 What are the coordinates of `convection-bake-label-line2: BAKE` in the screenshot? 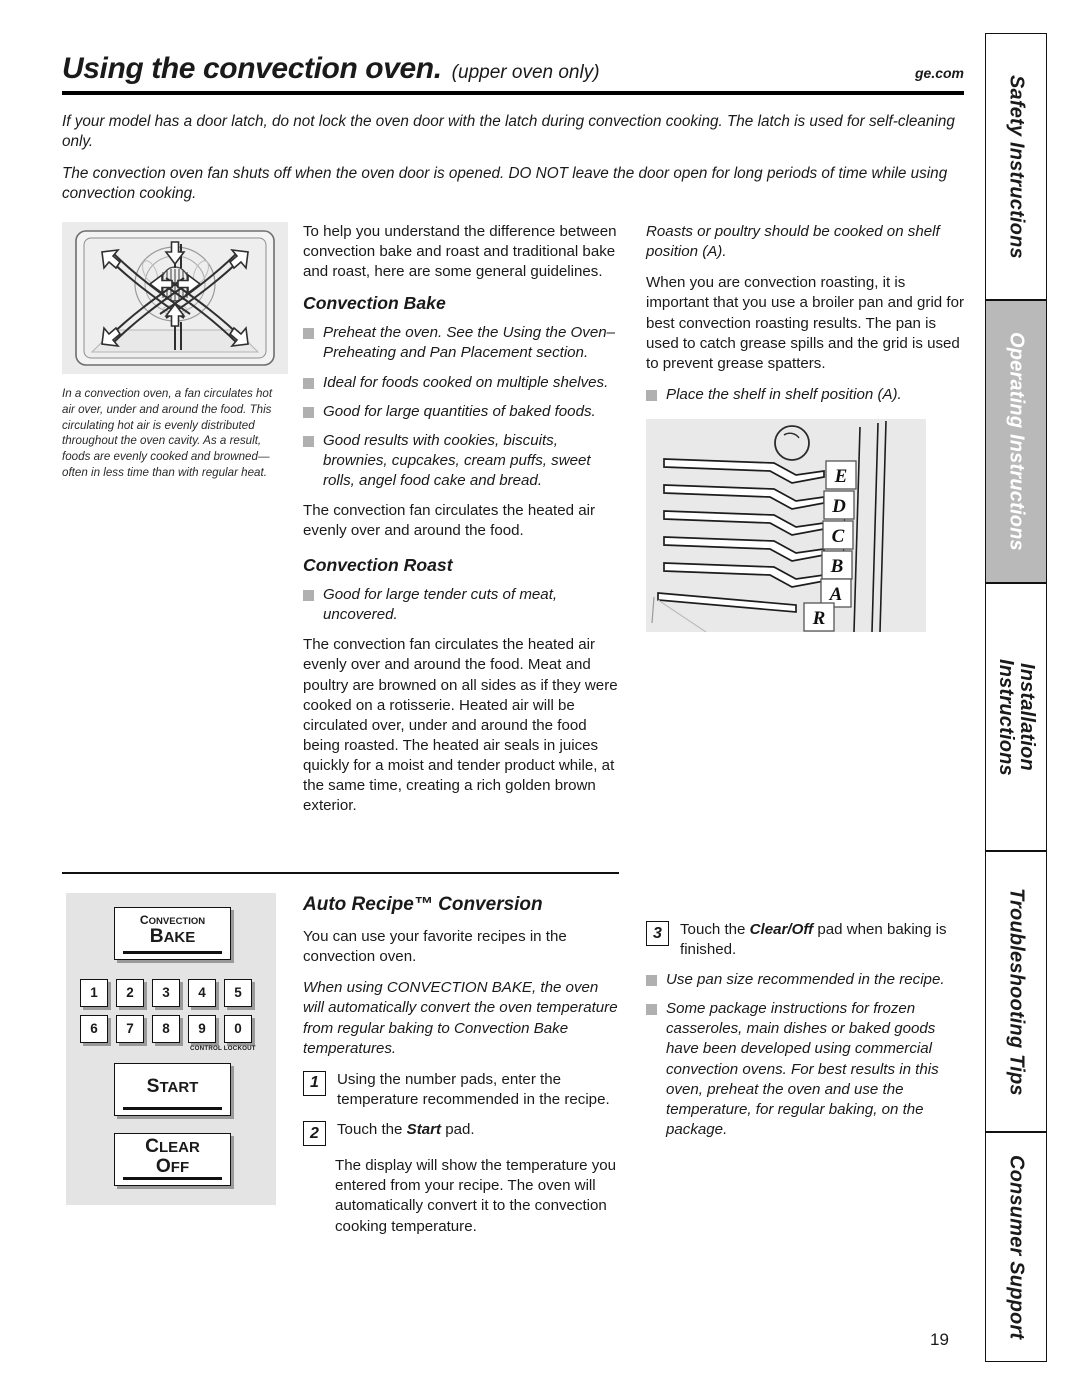 It's located at (172, 937).